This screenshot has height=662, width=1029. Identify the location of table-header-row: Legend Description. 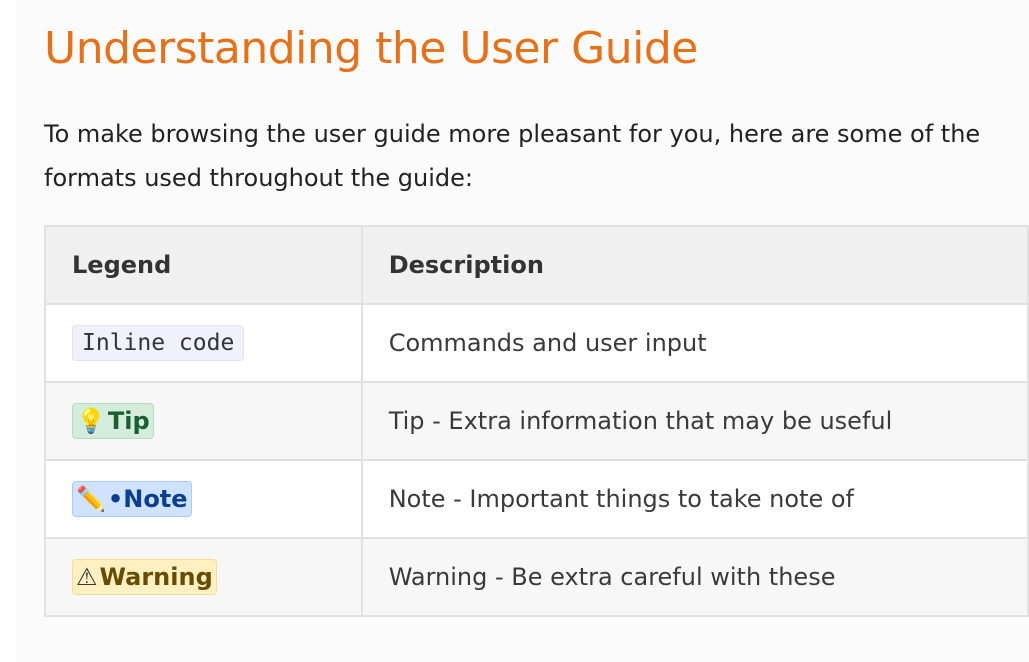
(536, 265).